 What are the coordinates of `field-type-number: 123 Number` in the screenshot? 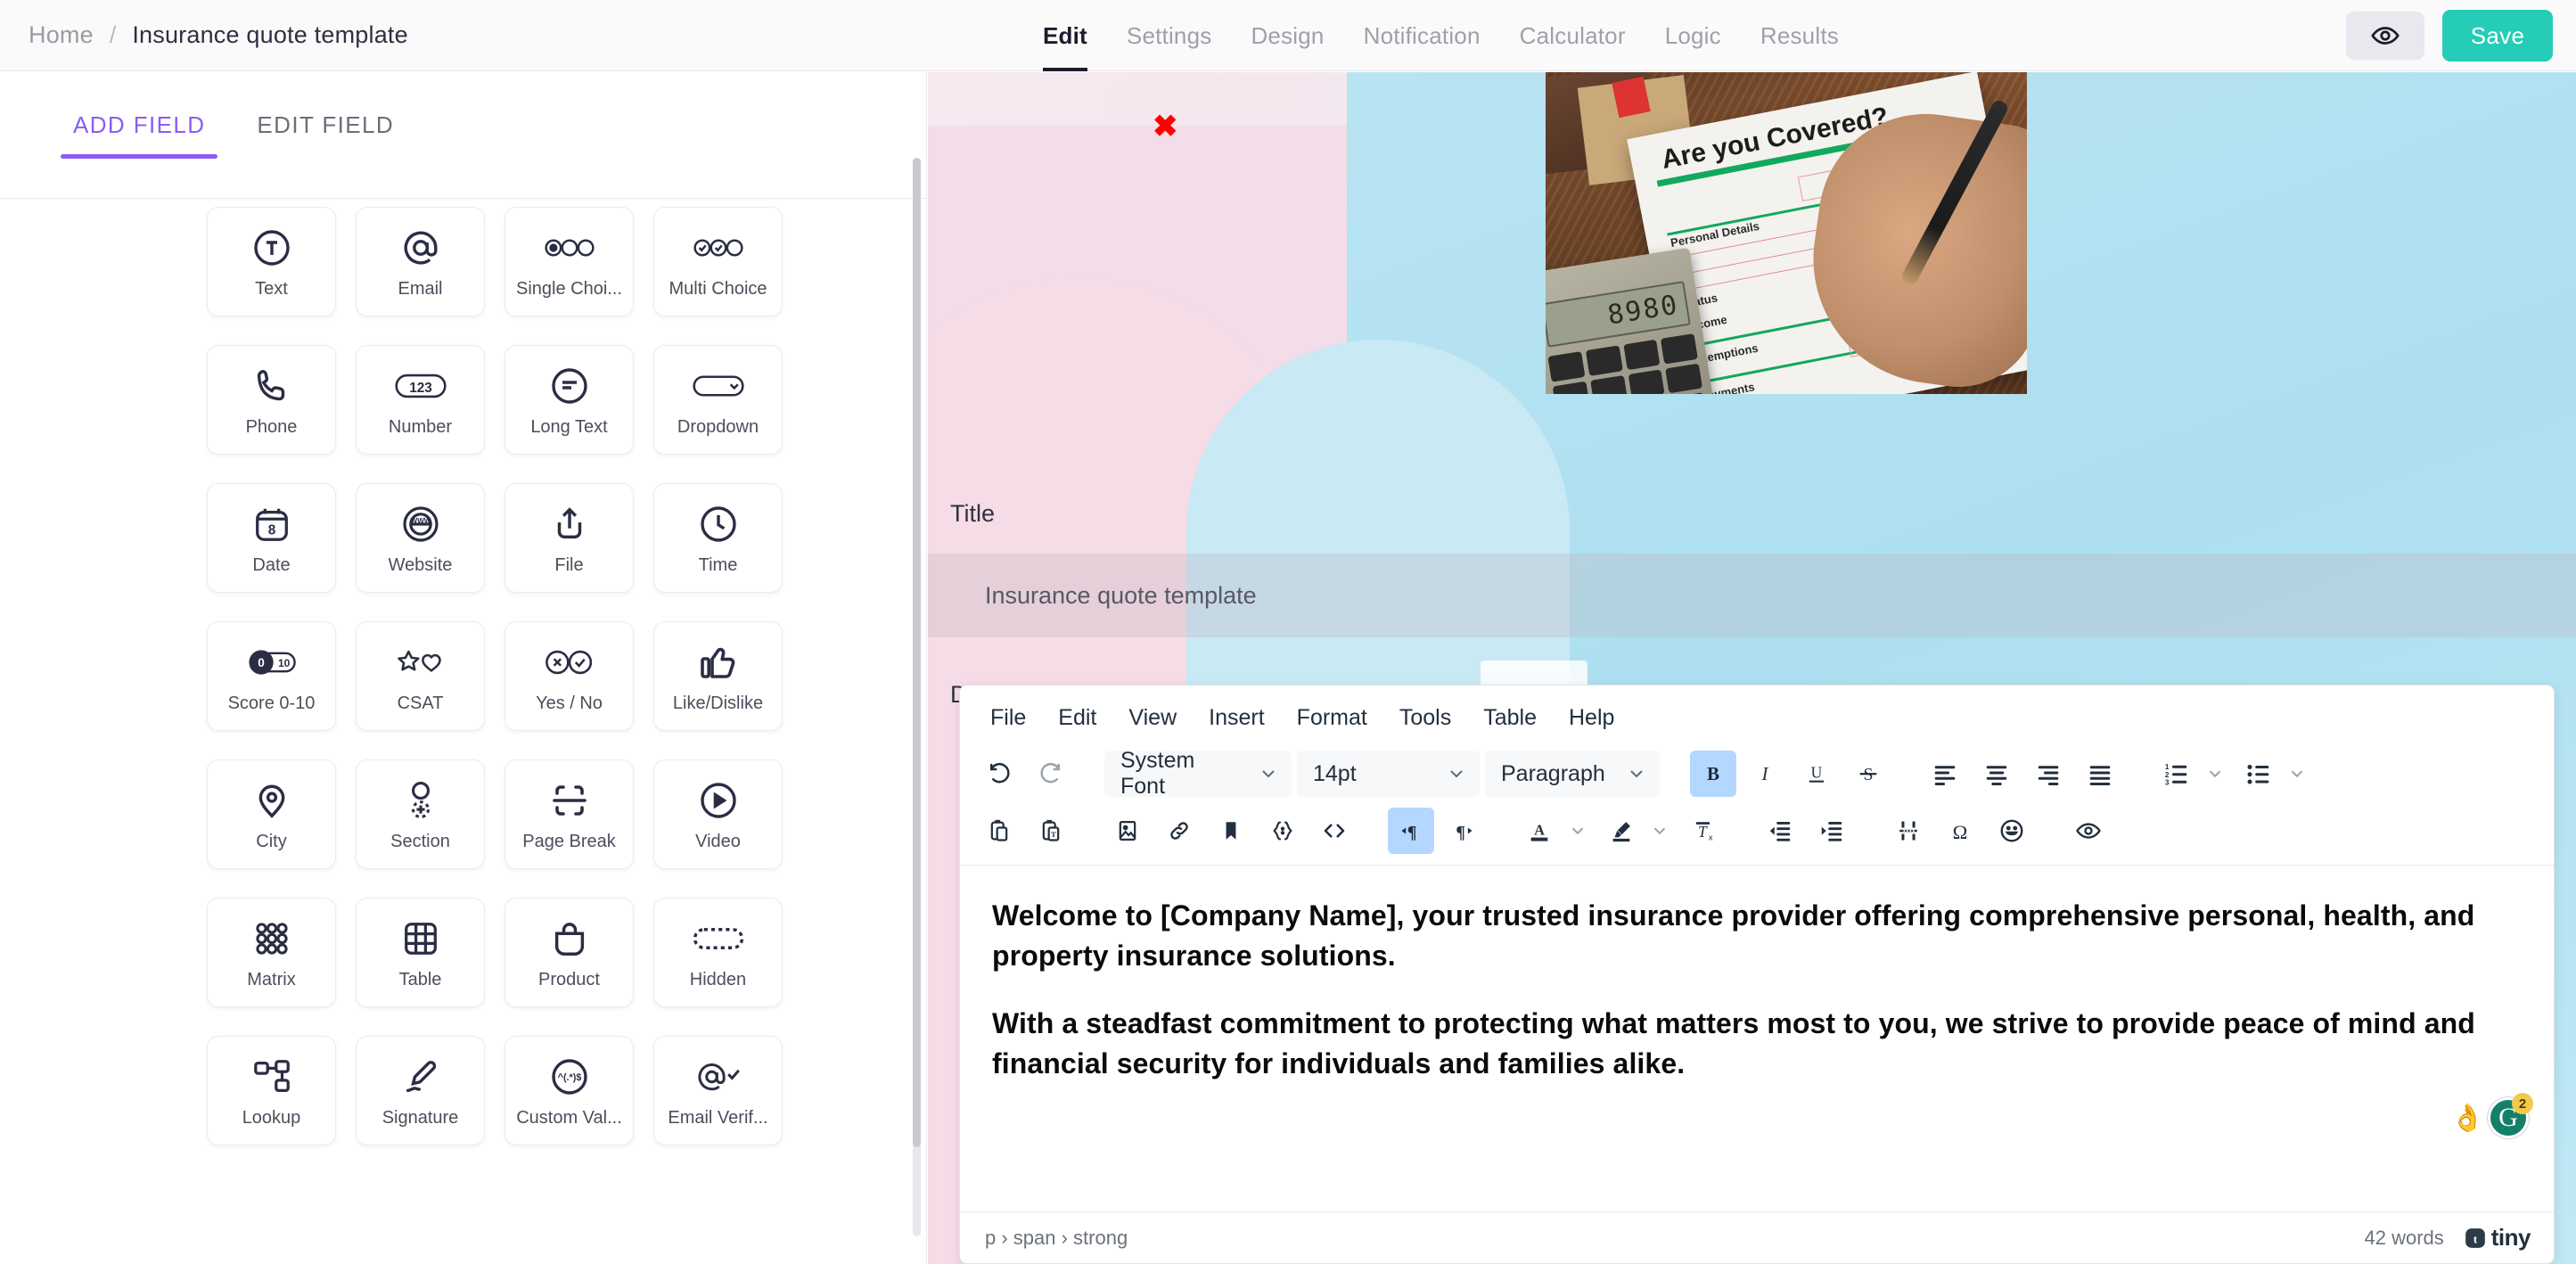 It's located at (420, 400).